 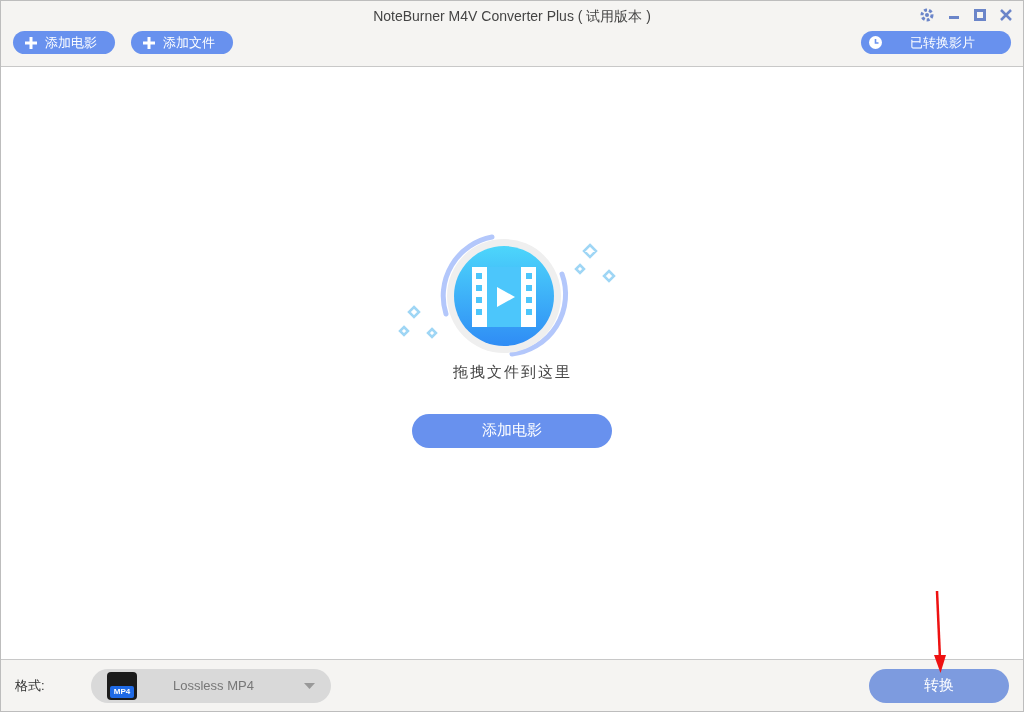 I want to click on history-button: 已转换影片, so click(x=936, y=42).